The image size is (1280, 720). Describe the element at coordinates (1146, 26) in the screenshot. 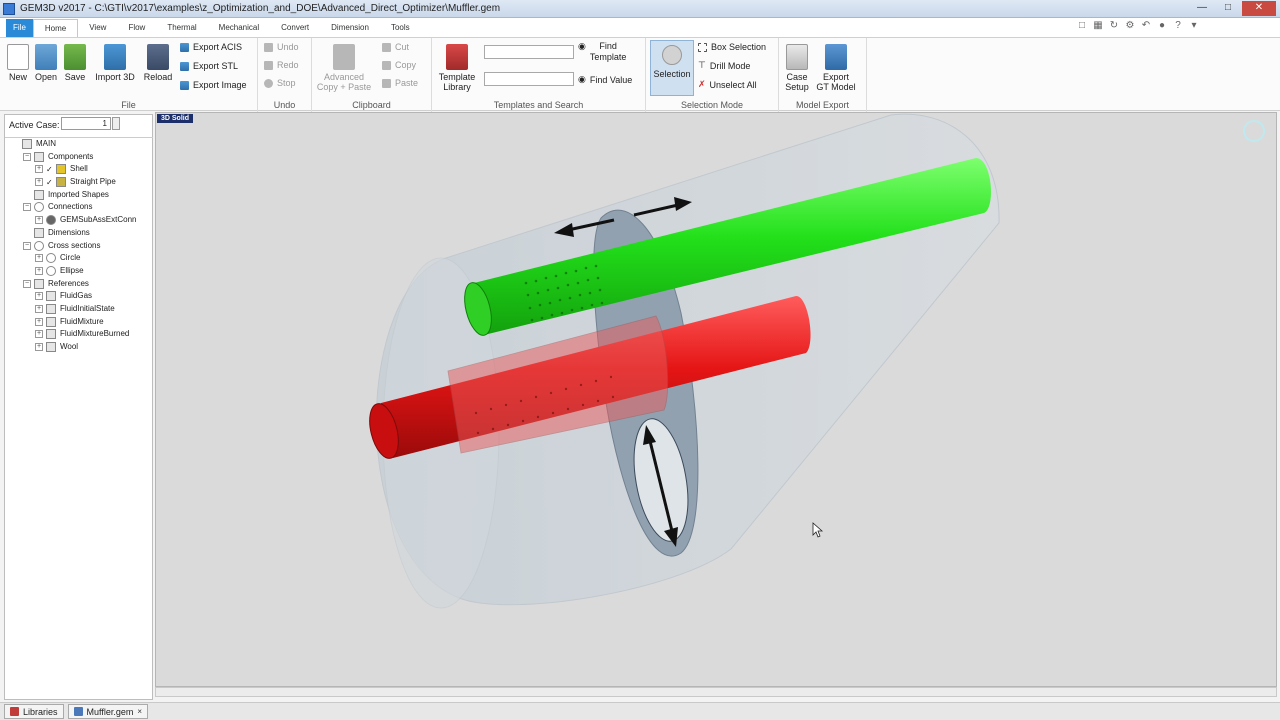

I see `undo-icon: ↶` at that location.